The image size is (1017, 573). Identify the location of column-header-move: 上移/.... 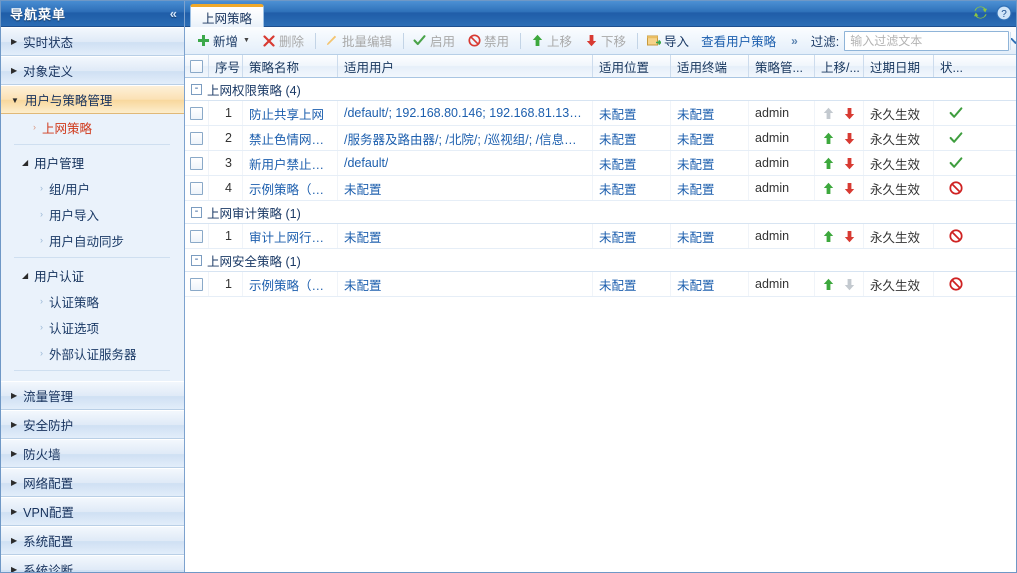
(839, 66).